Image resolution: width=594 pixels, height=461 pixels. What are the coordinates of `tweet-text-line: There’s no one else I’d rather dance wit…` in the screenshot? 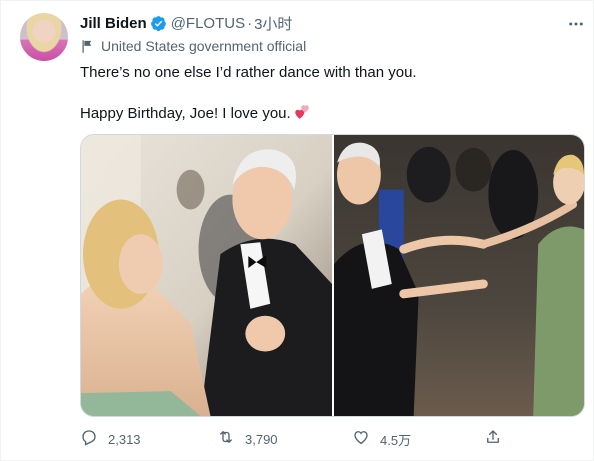 It's located at (248, 72).